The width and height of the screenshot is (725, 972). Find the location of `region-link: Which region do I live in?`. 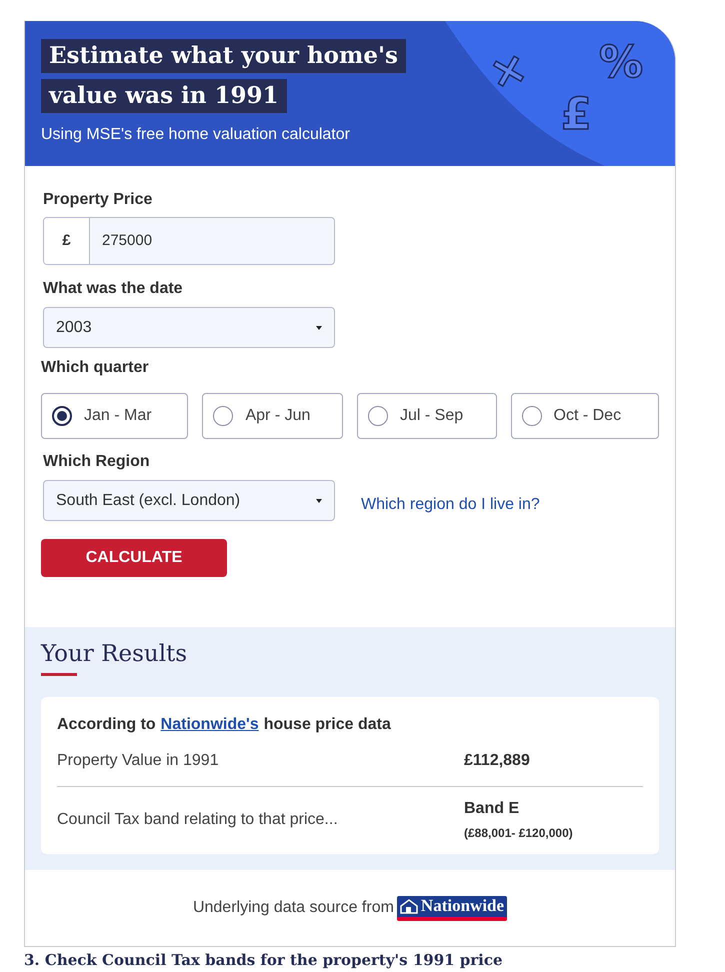

region-link: Which region do I live in? is located at coordinates (450, 504).